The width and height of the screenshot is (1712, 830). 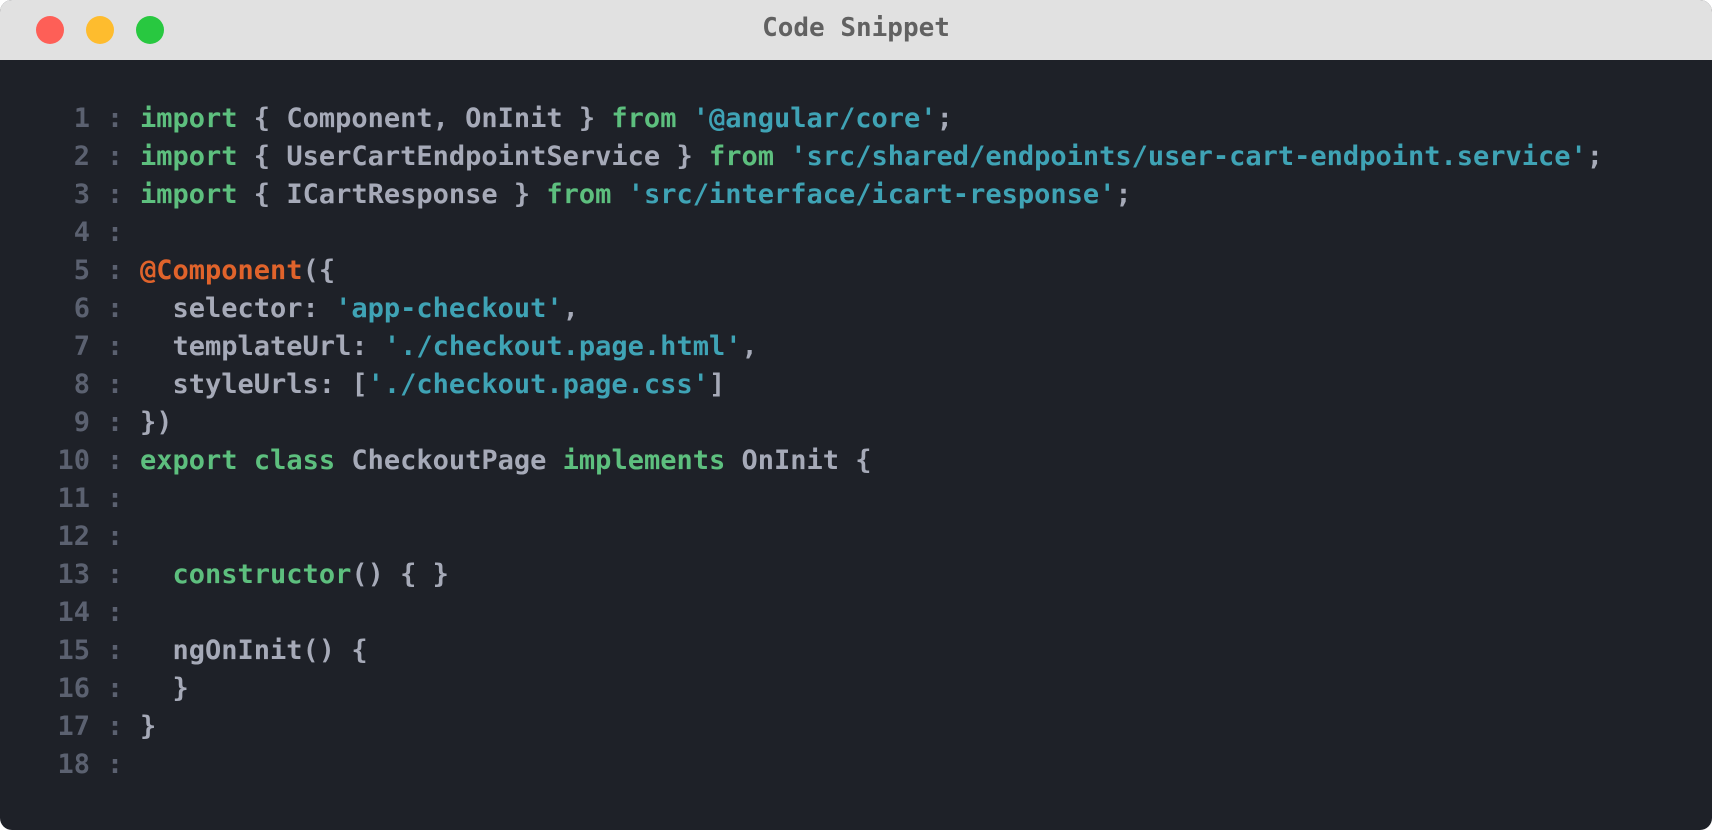 What do you see at coordinates (189, 460) in the screenshot?
I see `code-token-keyword: export` at bounding box center [189, 460].